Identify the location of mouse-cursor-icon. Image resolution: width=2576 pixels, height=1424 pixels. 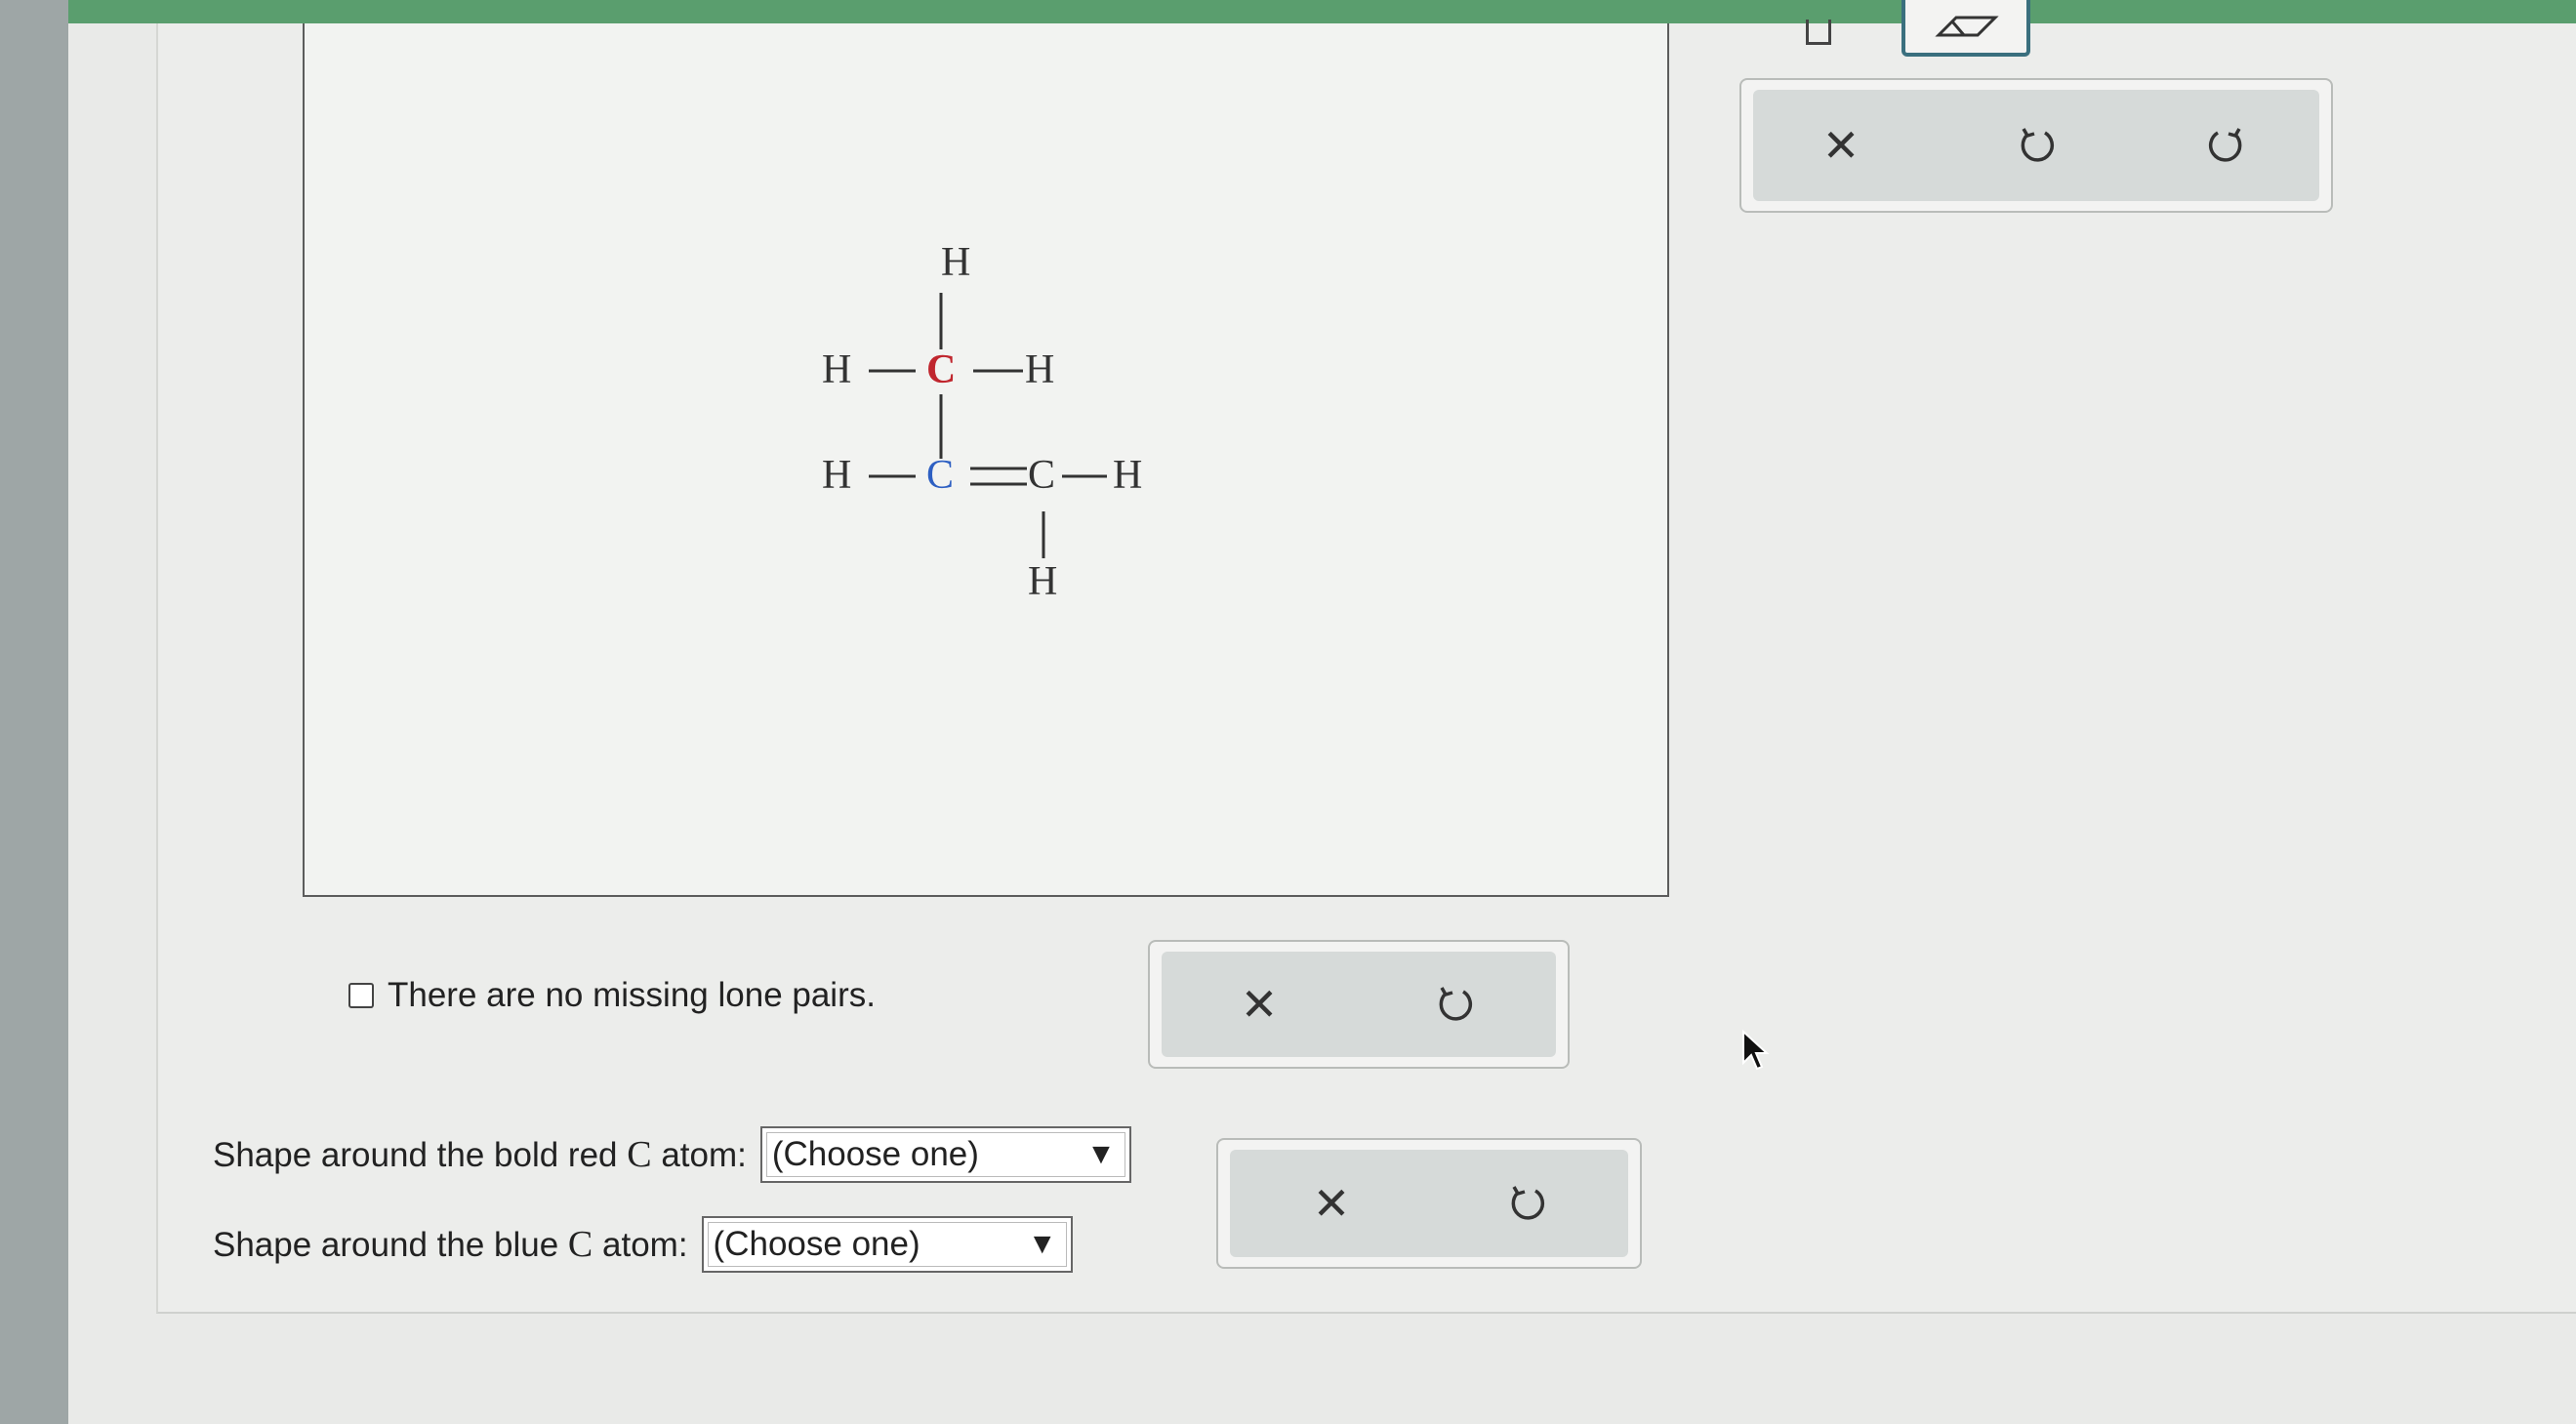
(1756, 1050).